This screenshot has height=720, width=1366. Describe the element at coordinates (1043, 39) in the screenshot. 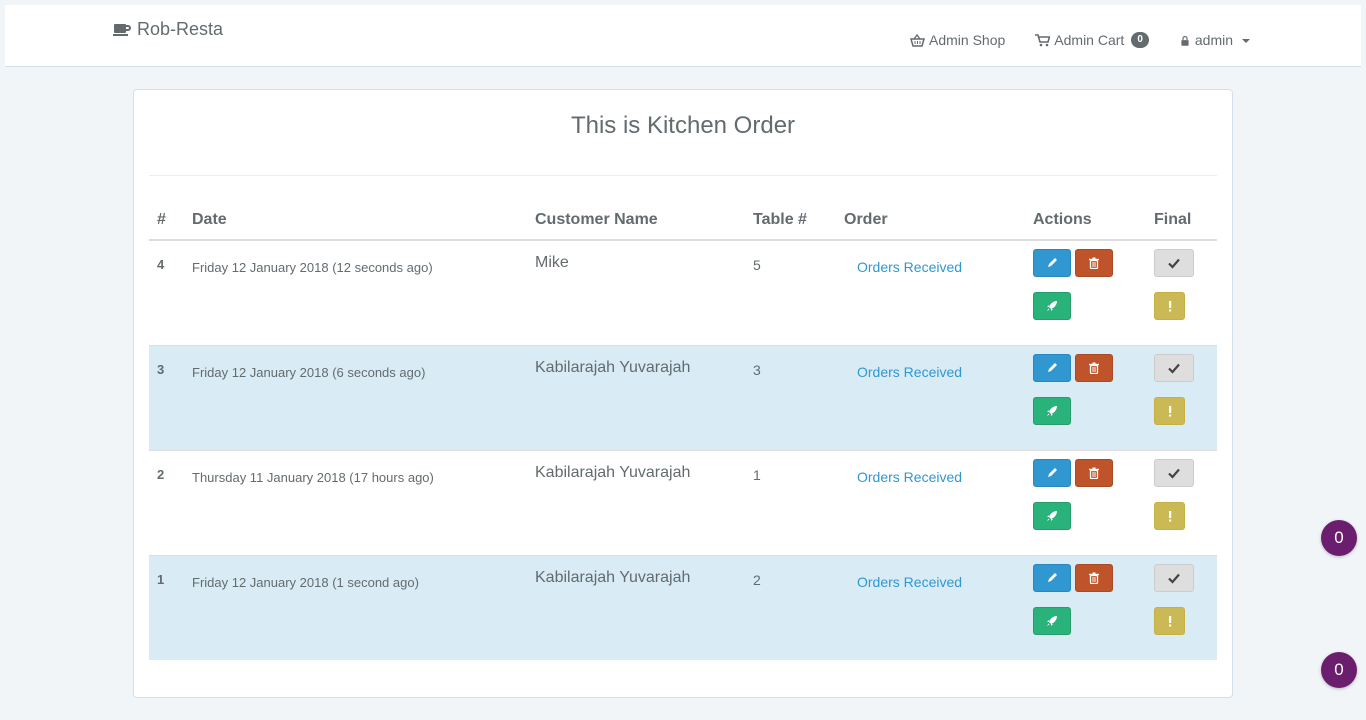

I see `cart-icon` at that location.